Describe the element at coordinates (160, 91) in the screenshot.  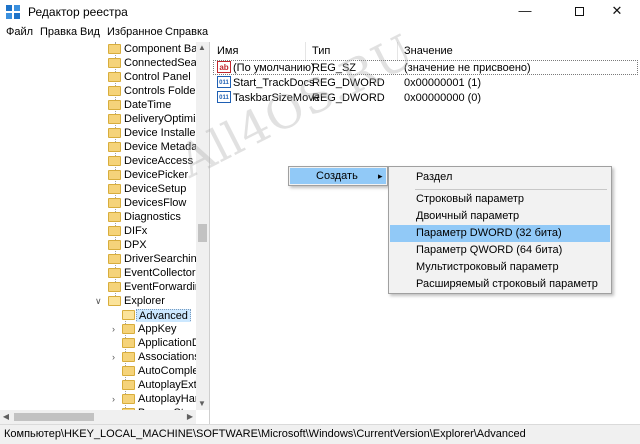
I see `tree-item-label: Controls Folder` at that location.